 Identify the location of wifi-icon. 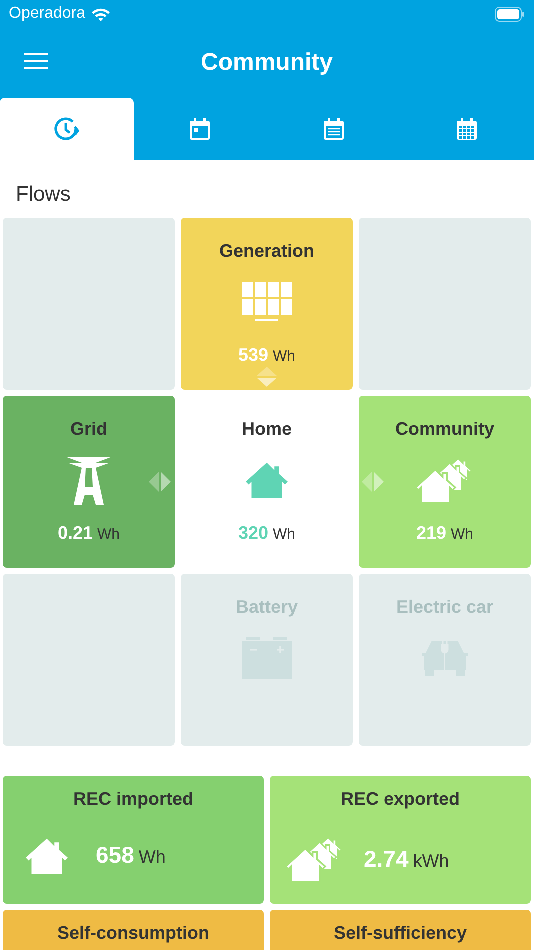
(100, 14).